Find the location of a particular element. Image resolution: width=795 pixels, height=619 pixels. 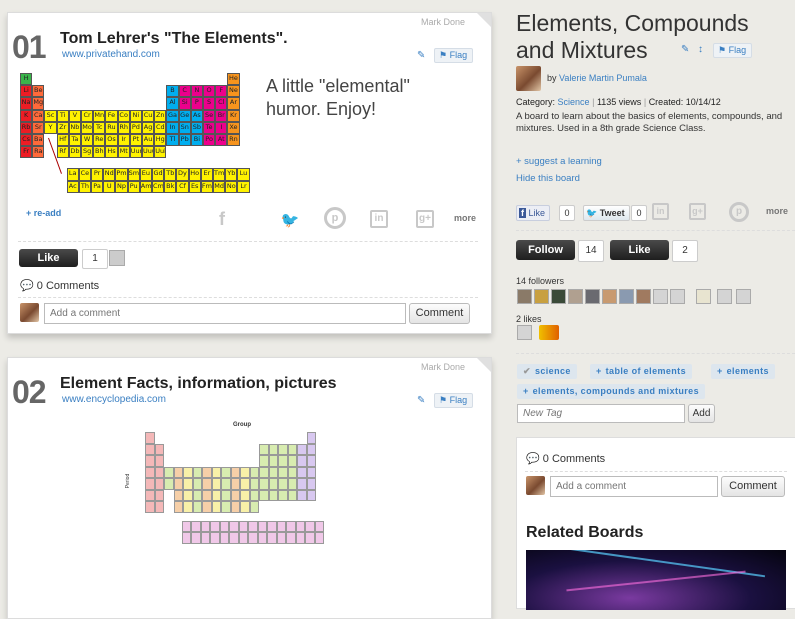

element-cell: P is located at coordinates (196, 103).